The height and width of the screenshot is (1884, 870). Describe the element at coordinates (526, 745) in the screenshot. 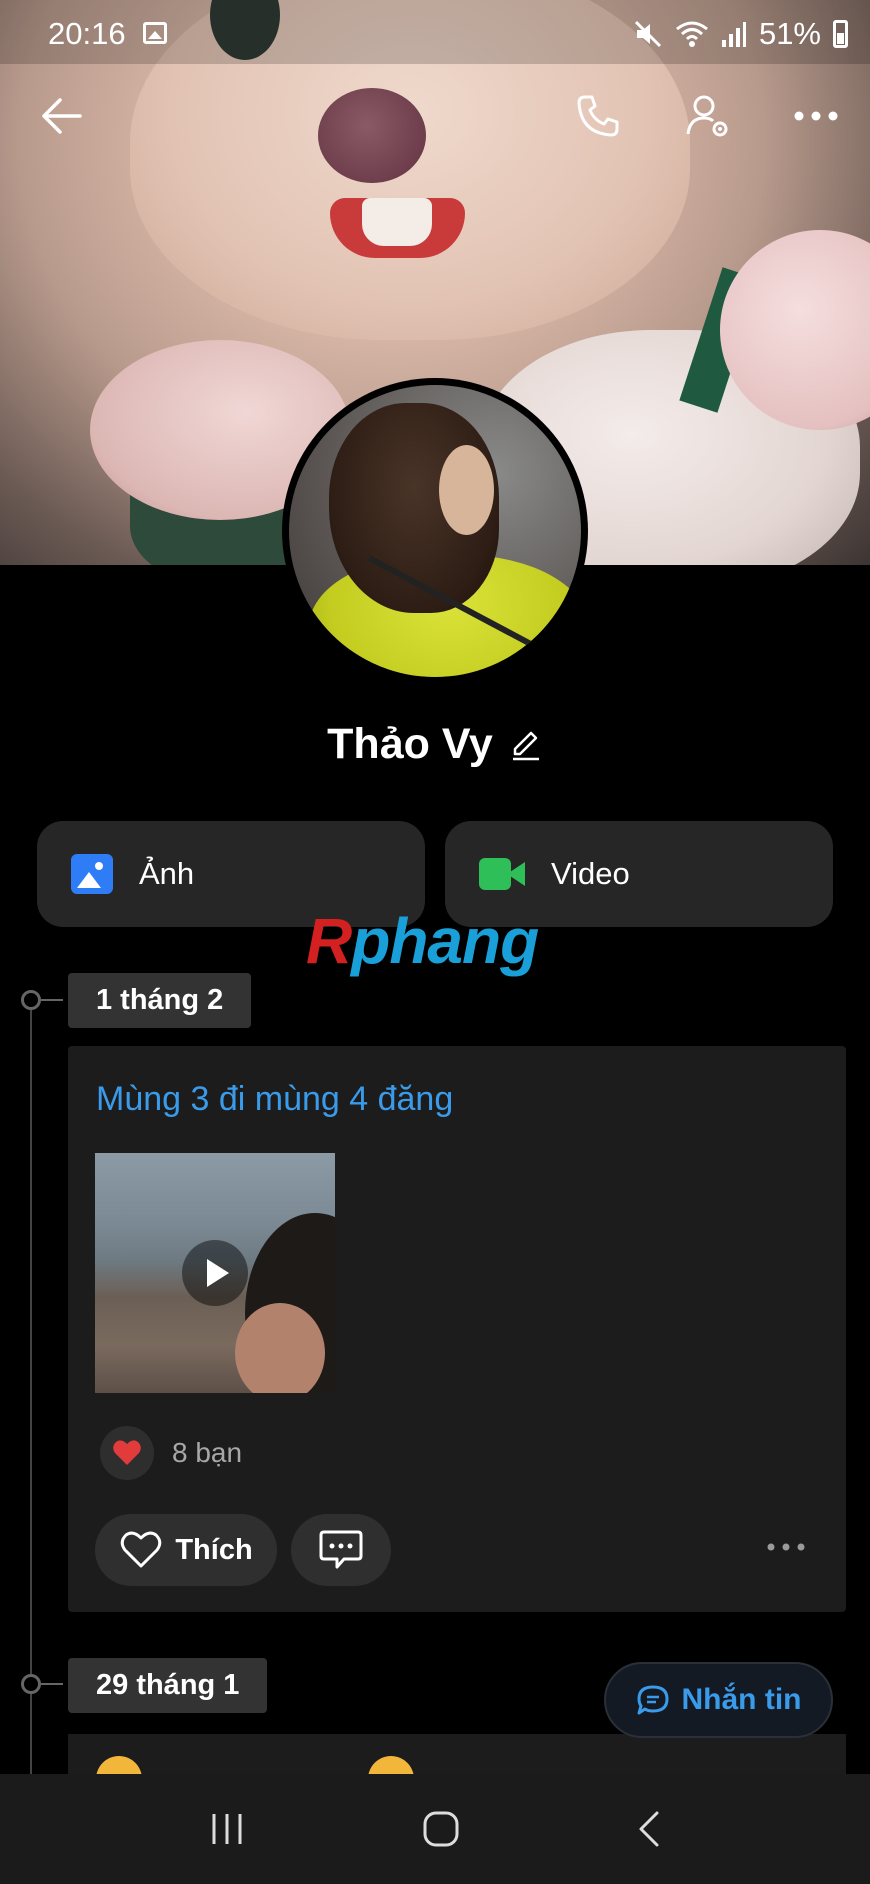

I see `pencil-icon` at that location.